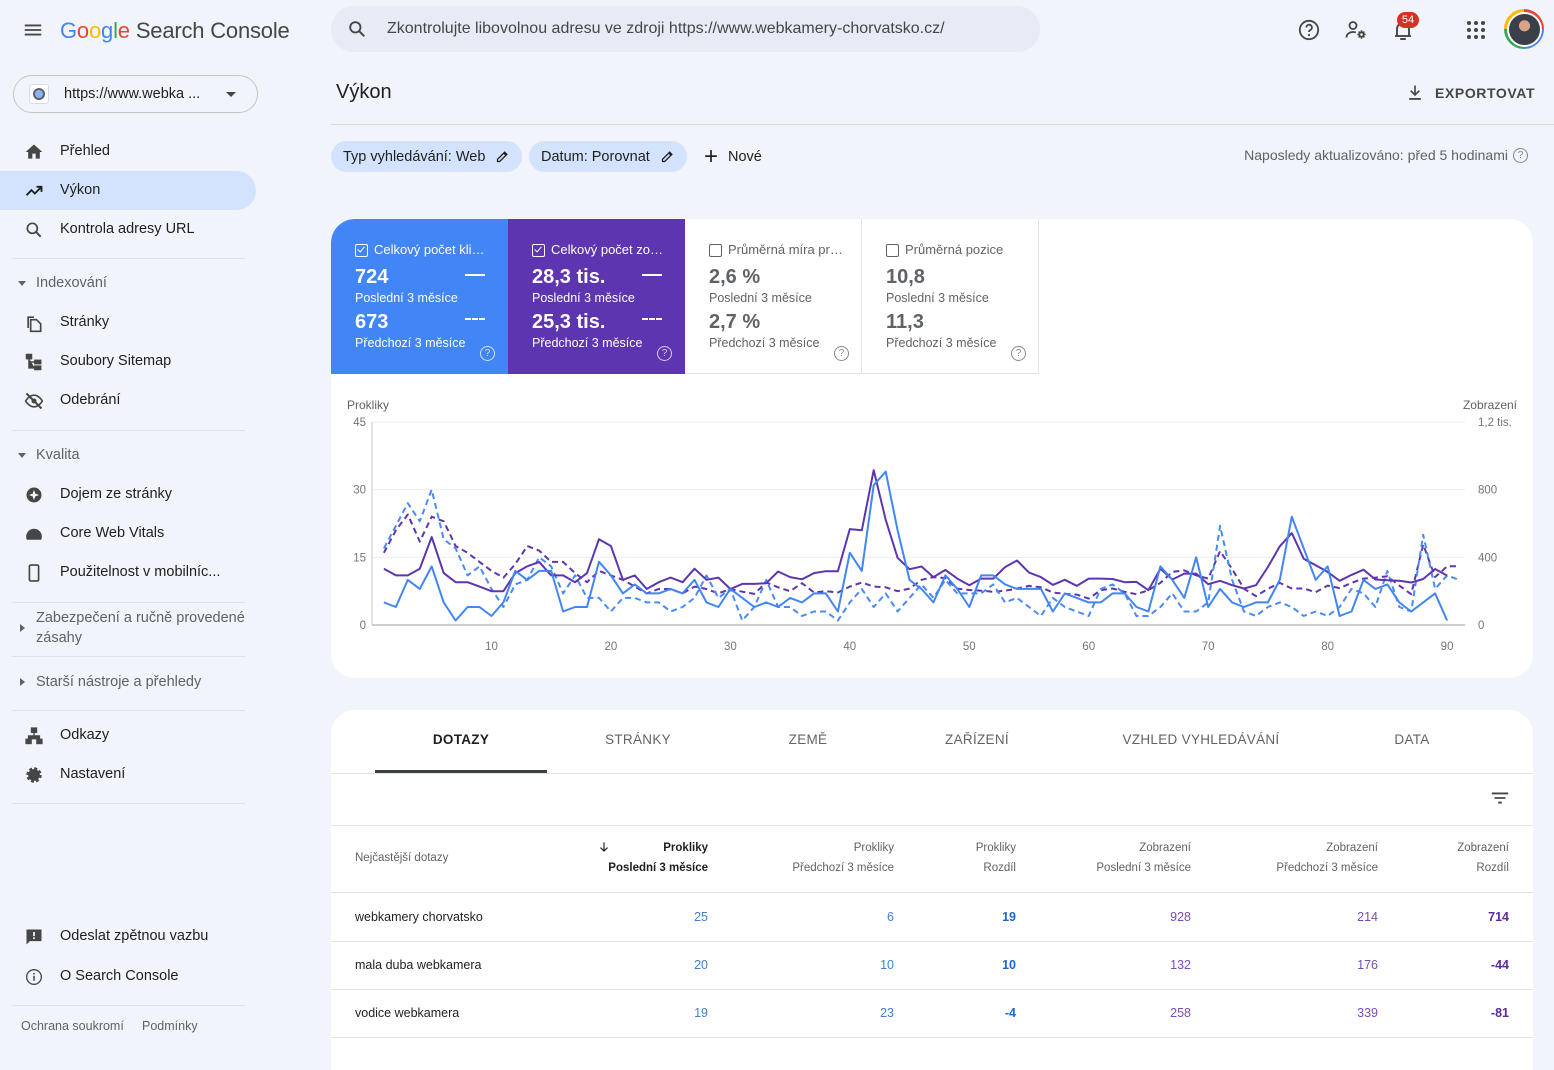 The image size is (1554, 1070). Describe the element at coordinates (175, 31) in the screenshot. I see `product-logo: Google Search Console` at that location.